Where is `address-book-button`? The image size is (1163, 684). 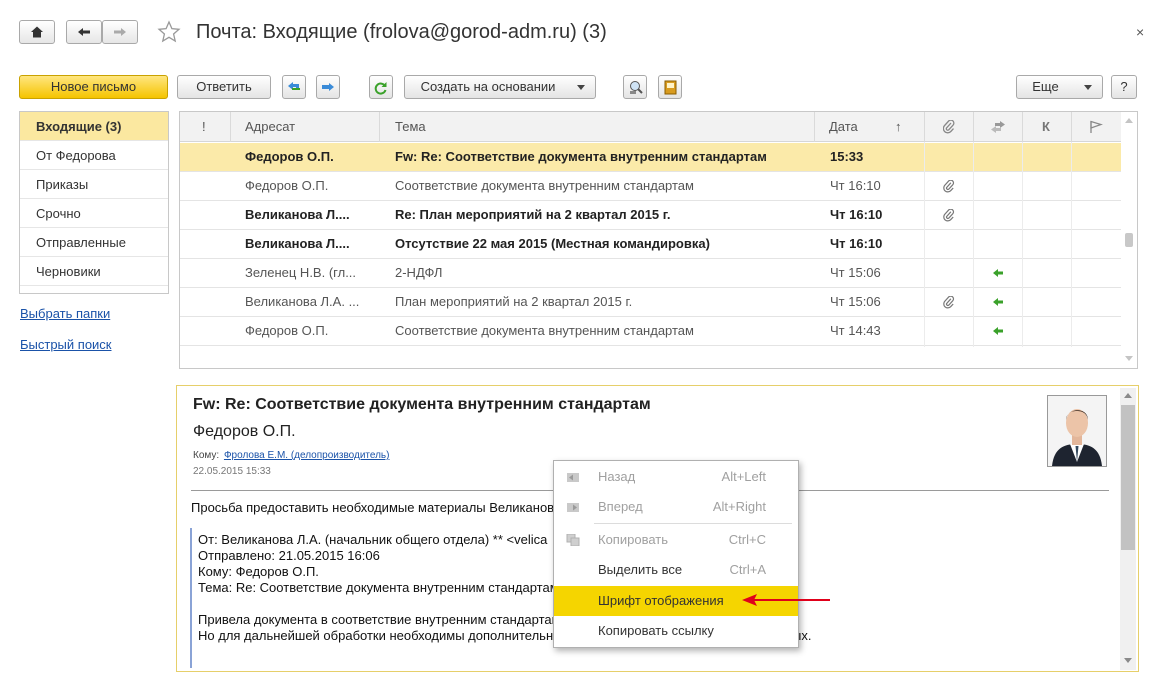
address-book-button is located at coordinates (670, 87).